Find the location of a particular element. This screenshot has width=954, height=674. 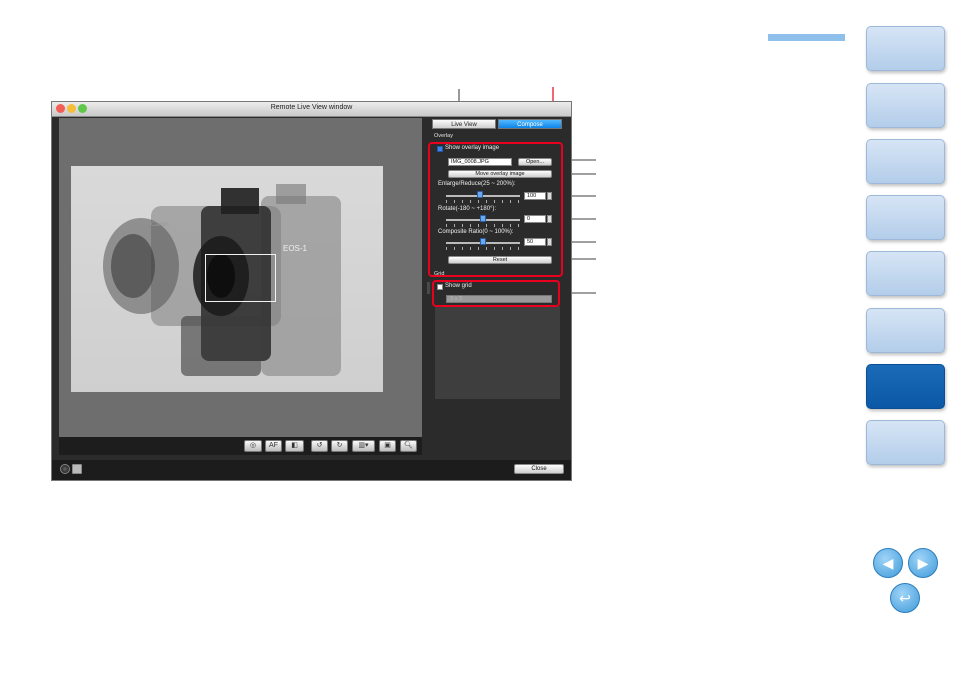

panel-empty-area is located at coordinates (497, 352).